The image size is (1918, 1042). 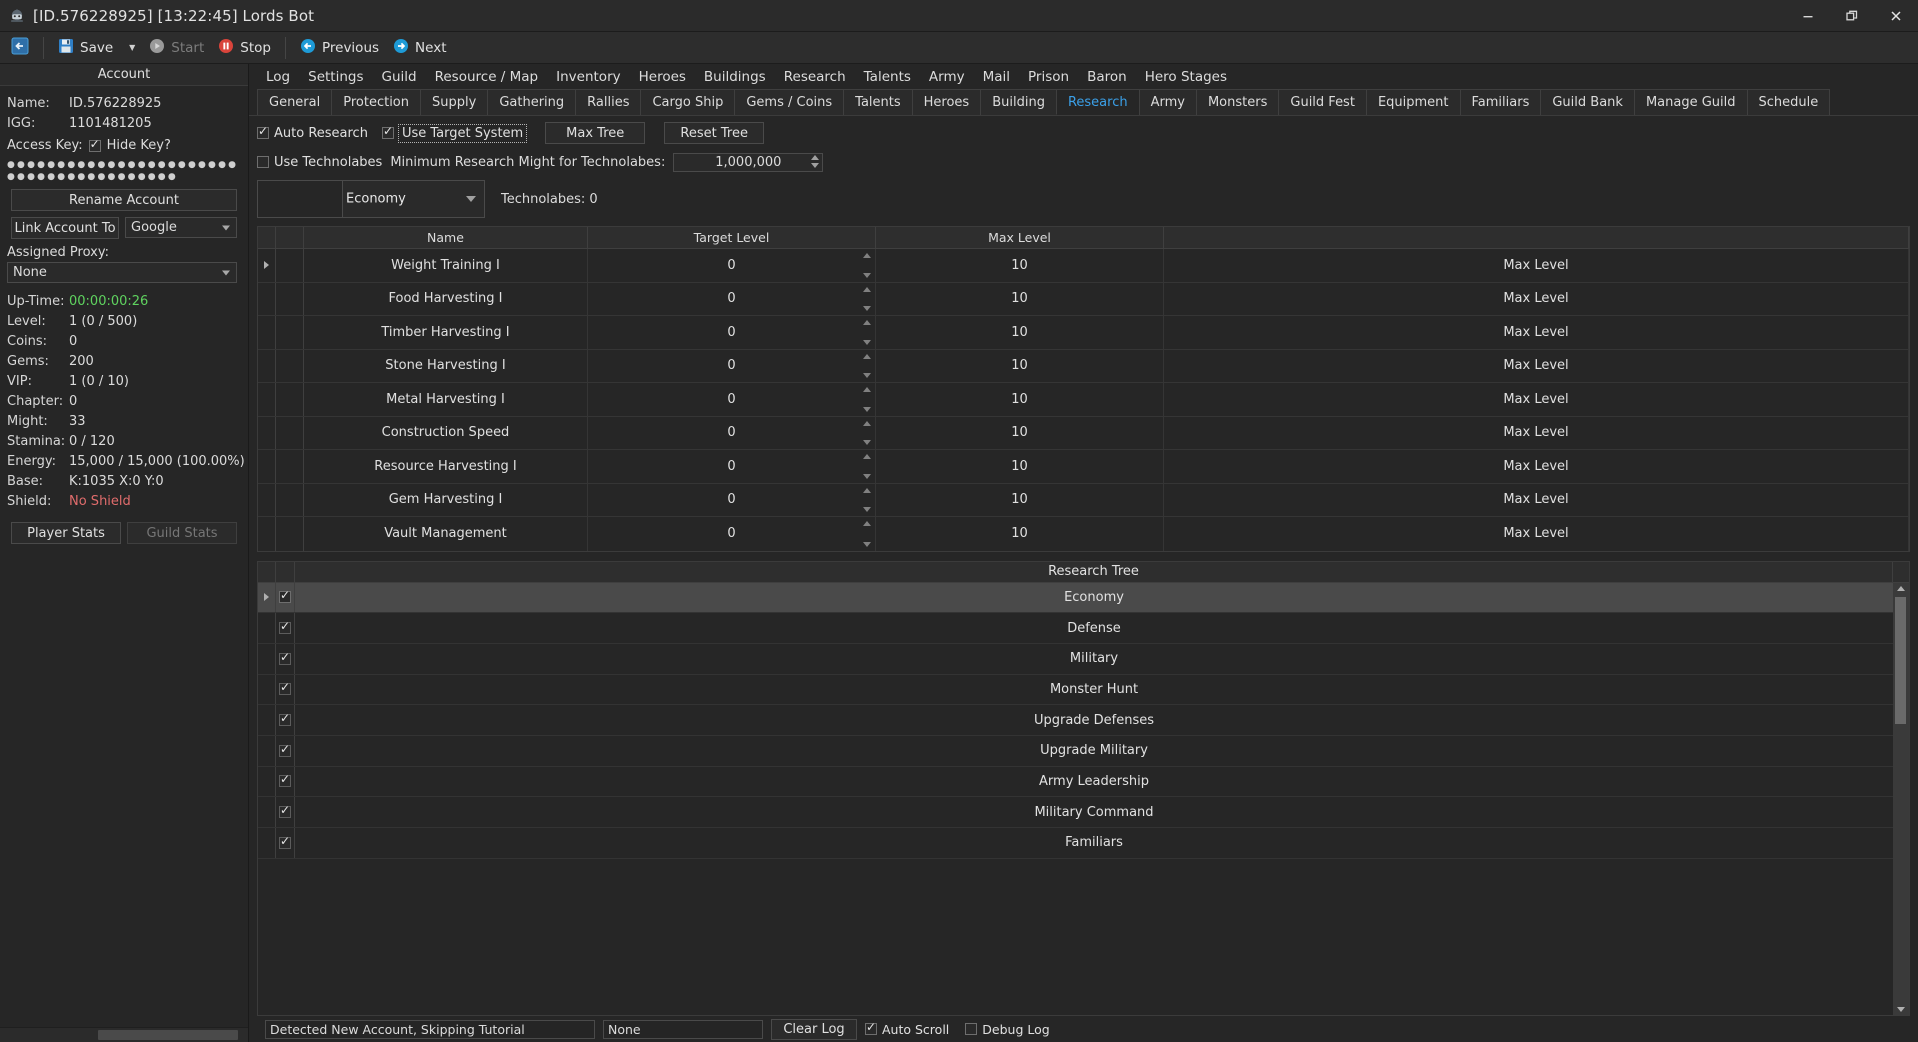 I want to click on menu-item-army: Army, so click(x=947, y=77).